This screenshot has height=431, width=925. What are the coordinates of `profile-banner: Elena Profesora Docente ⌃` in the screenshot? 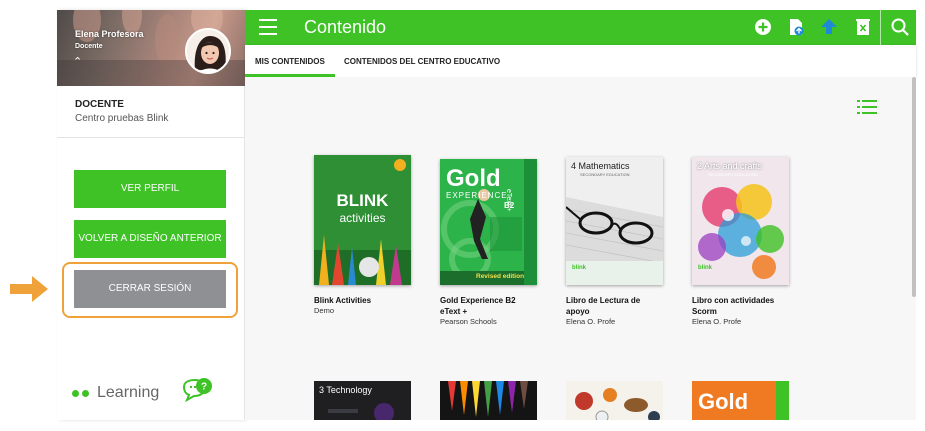 It's located at (151, 48).